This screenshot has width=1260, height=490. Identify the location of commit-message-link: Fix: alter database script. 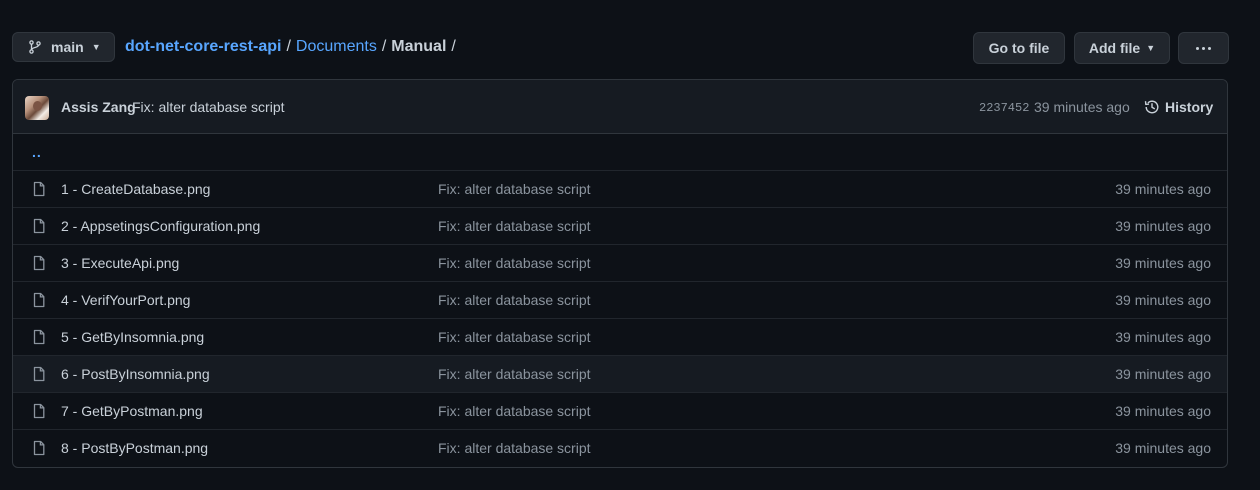
(208, 107).